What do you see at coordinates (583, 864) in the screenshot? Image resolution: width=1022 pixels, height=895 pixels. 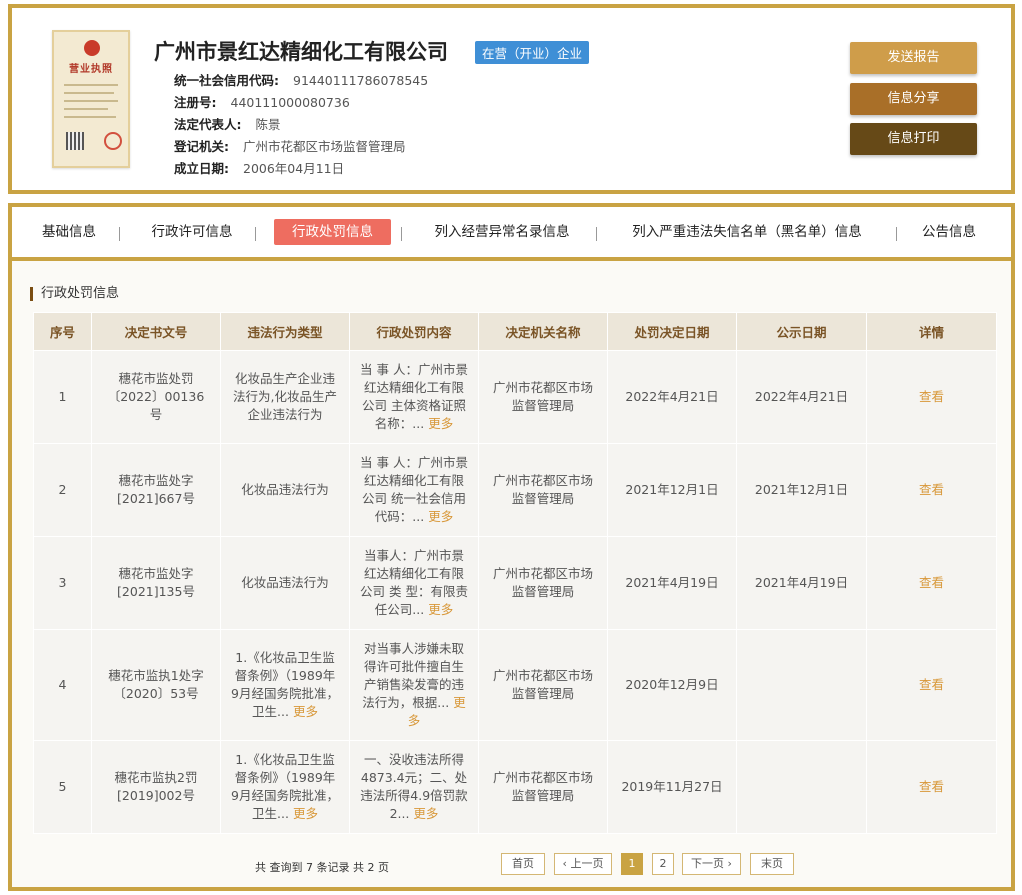 I see `prev-page-button: ‹ 上一页` at bounding box center [583, 864].